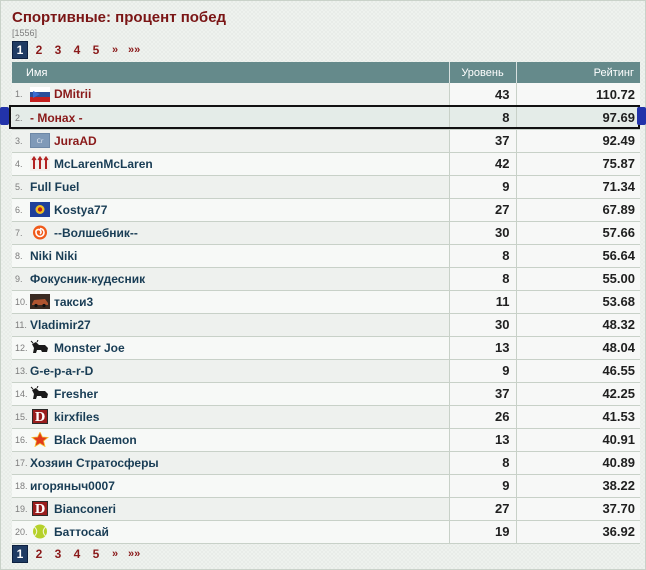 The image size is (646, 570). I want to click on player-cell: 2. - Монах -, so click(230, 118).